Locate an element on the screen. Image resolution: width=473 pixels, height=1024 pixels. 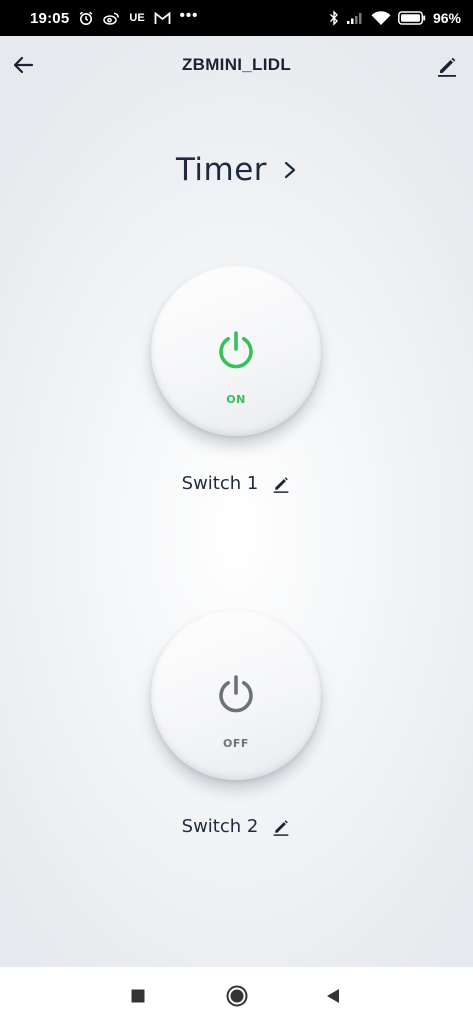
battery-icon is located at coordinates (412, 18).